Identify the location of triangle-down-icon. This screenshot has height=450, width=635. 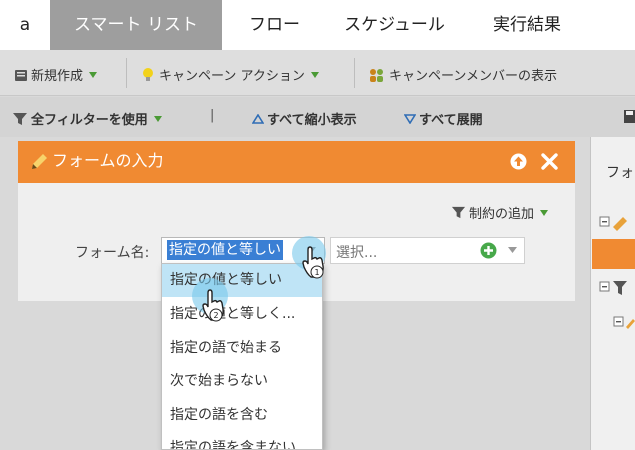
(410, 118).